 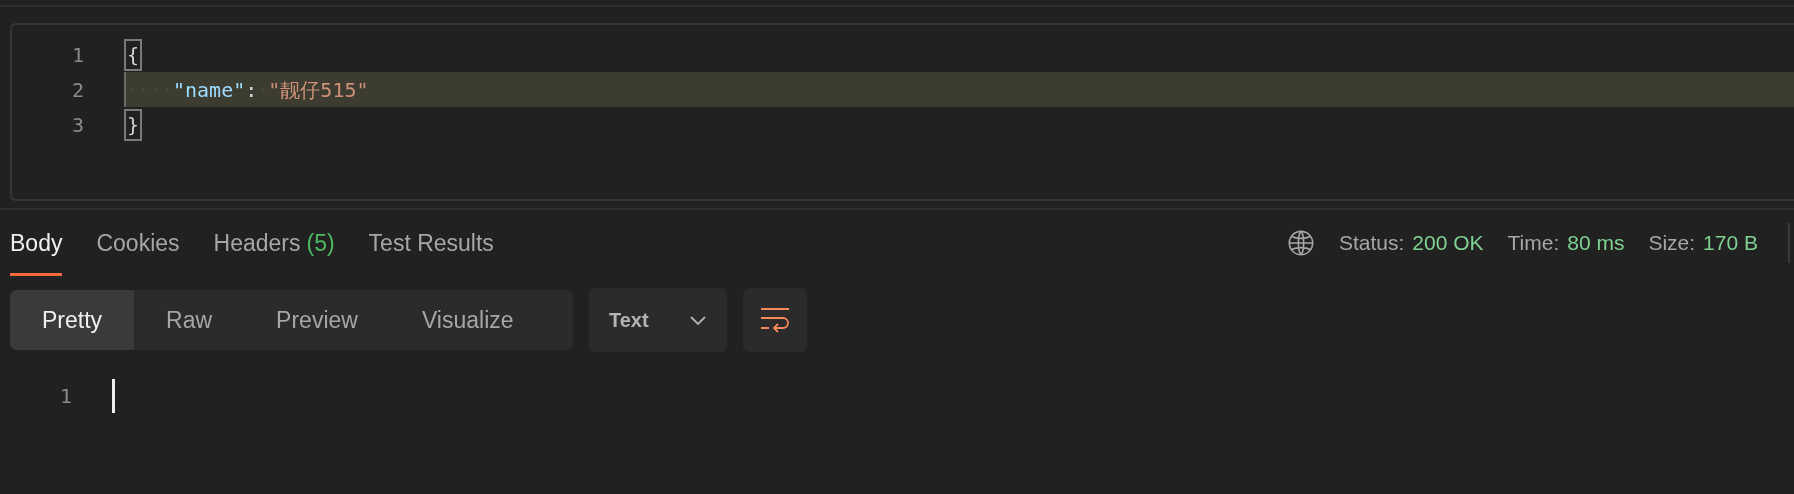 What do you see at coordinates (318, 90) in the screenshot?
I see `code-token: "靓仔515"` at bounding box center [318, 90].